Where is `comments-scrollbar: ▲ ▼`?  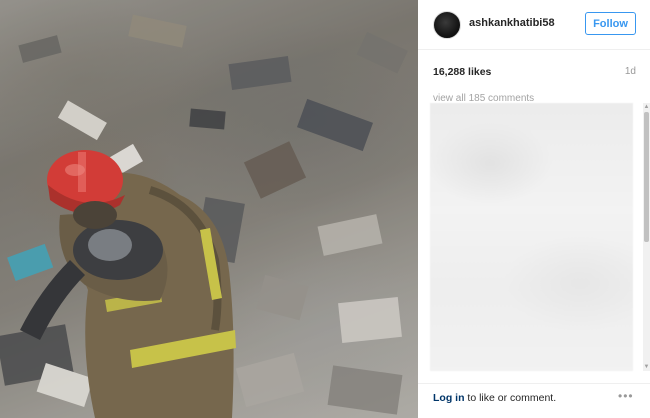 comments-scrollbar: ▲ ▼ is located at coordinates (646, 237).